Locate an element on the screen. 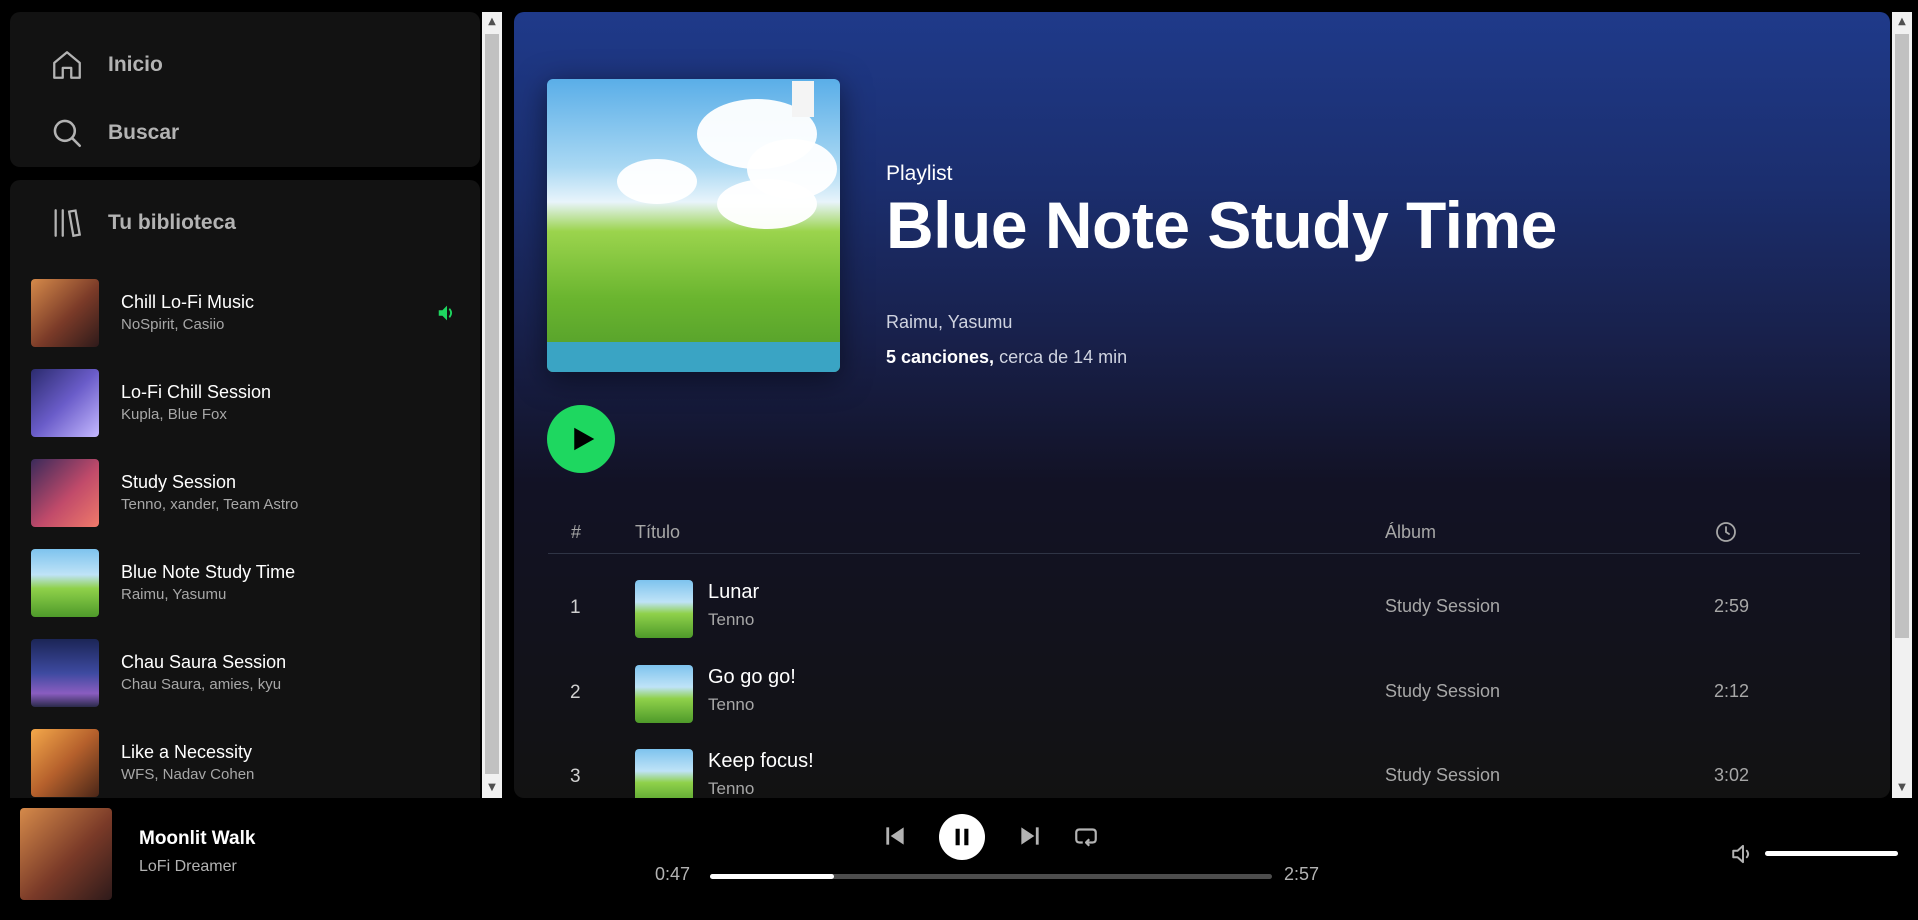  play-button is located at coordinates (581, 439).